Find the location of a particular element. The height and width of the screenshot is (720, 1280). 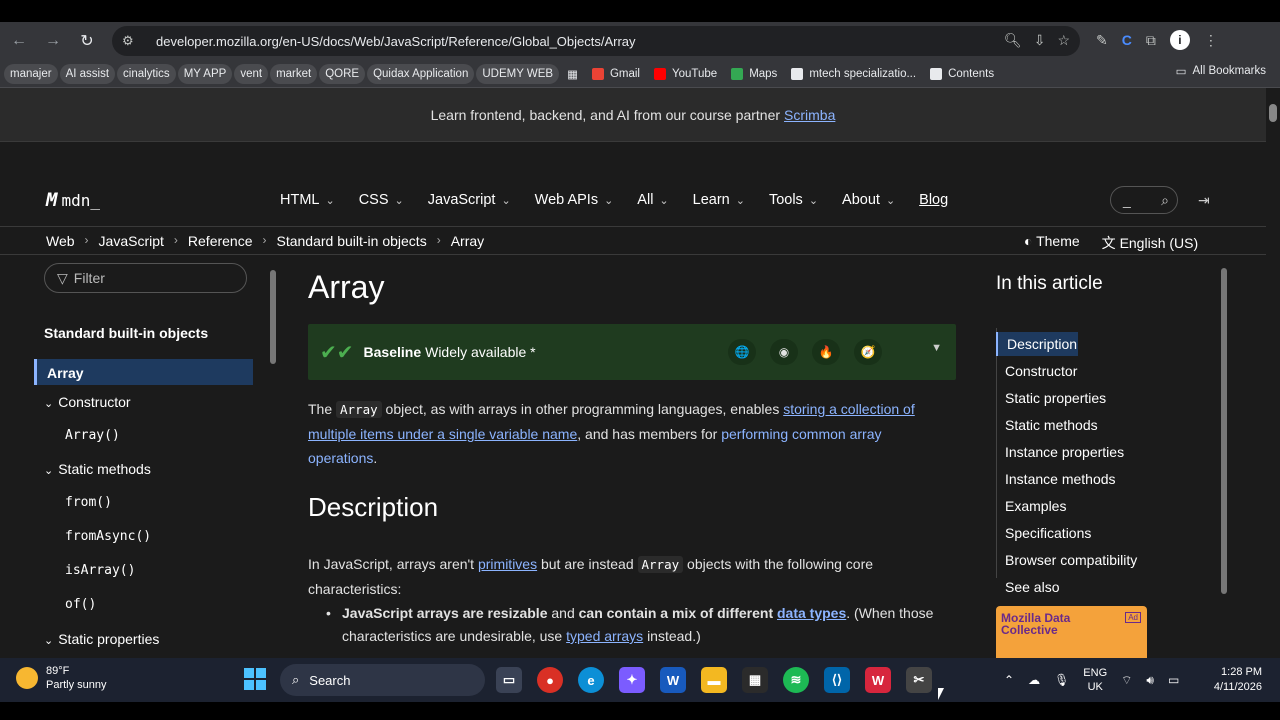

bookmark-item: Quidax Application is located at coordinates (421, 73).